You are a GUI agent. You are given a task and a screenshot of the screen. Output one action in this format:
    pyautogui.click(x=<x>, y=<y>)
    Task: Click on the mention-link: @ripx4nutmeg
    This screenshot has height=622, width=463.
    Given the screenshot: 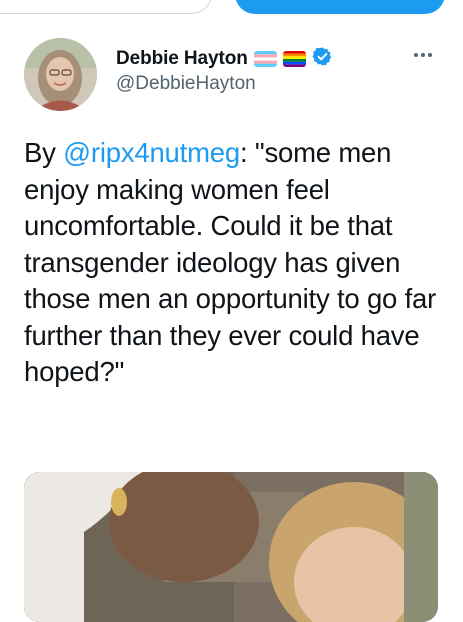 What is the action you would take?
    pyautogui.click(x=151, y=152)
    